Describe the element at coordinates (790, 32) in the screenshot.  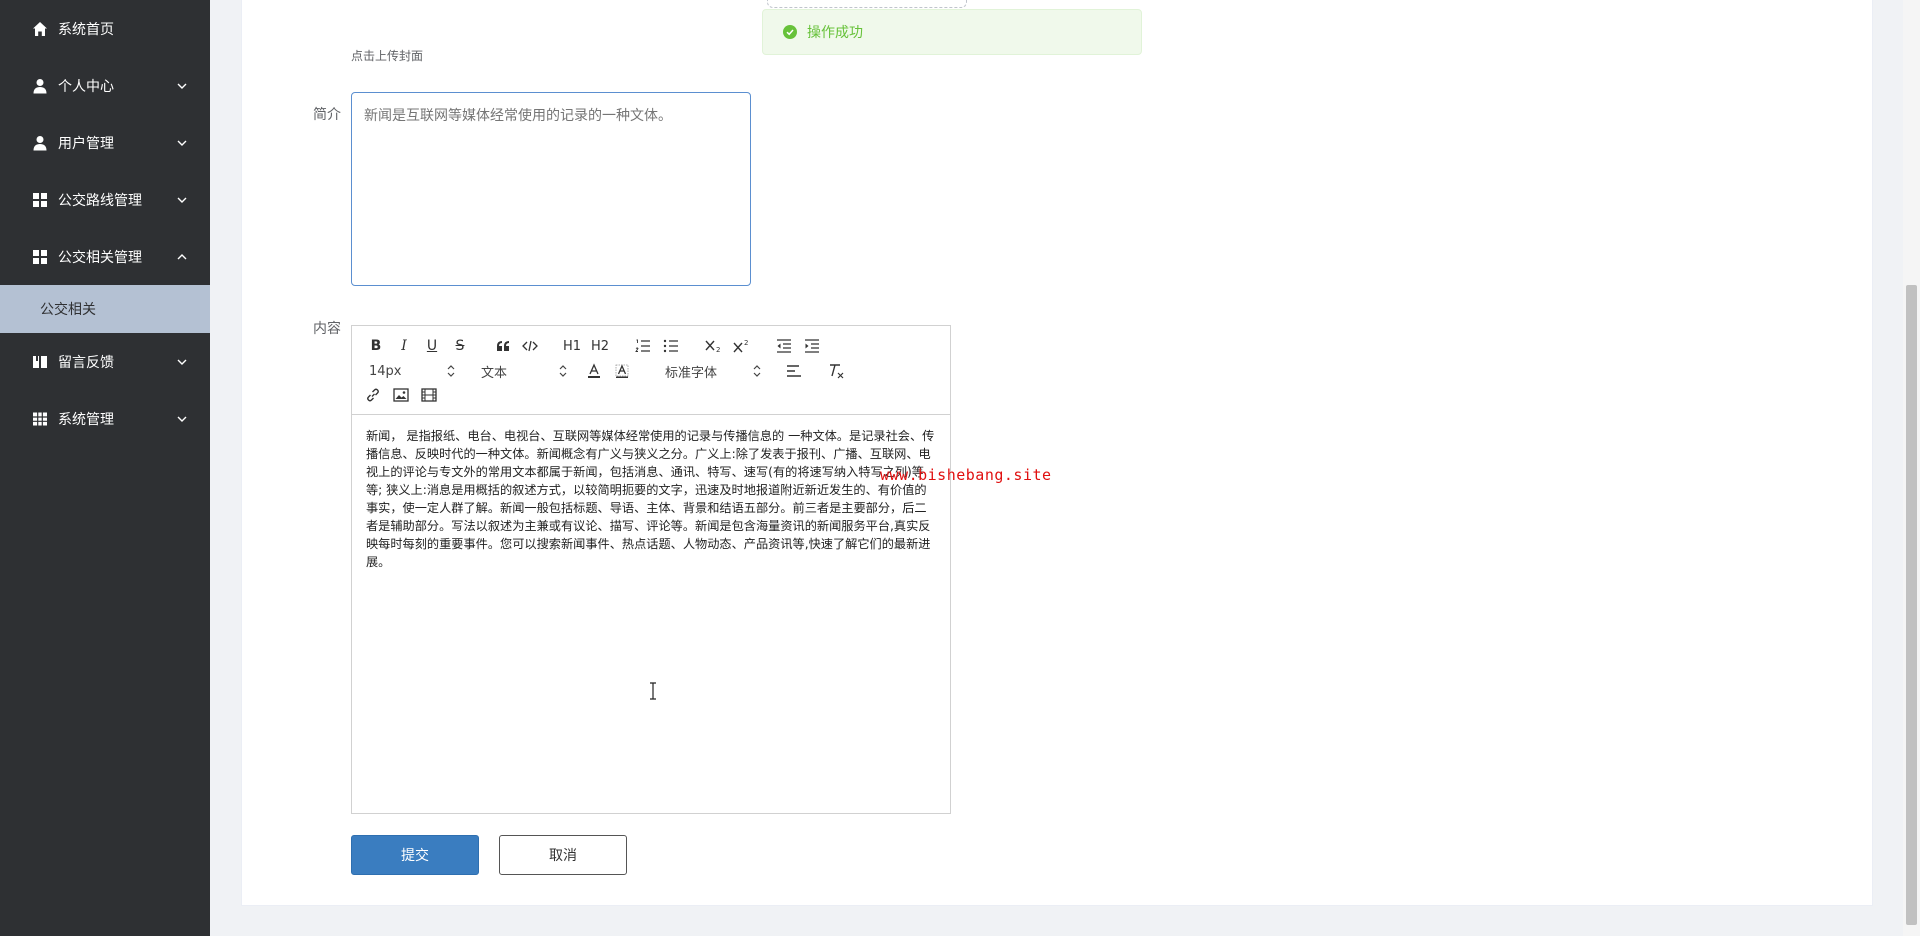
I see `check-circle-icon` at that location.